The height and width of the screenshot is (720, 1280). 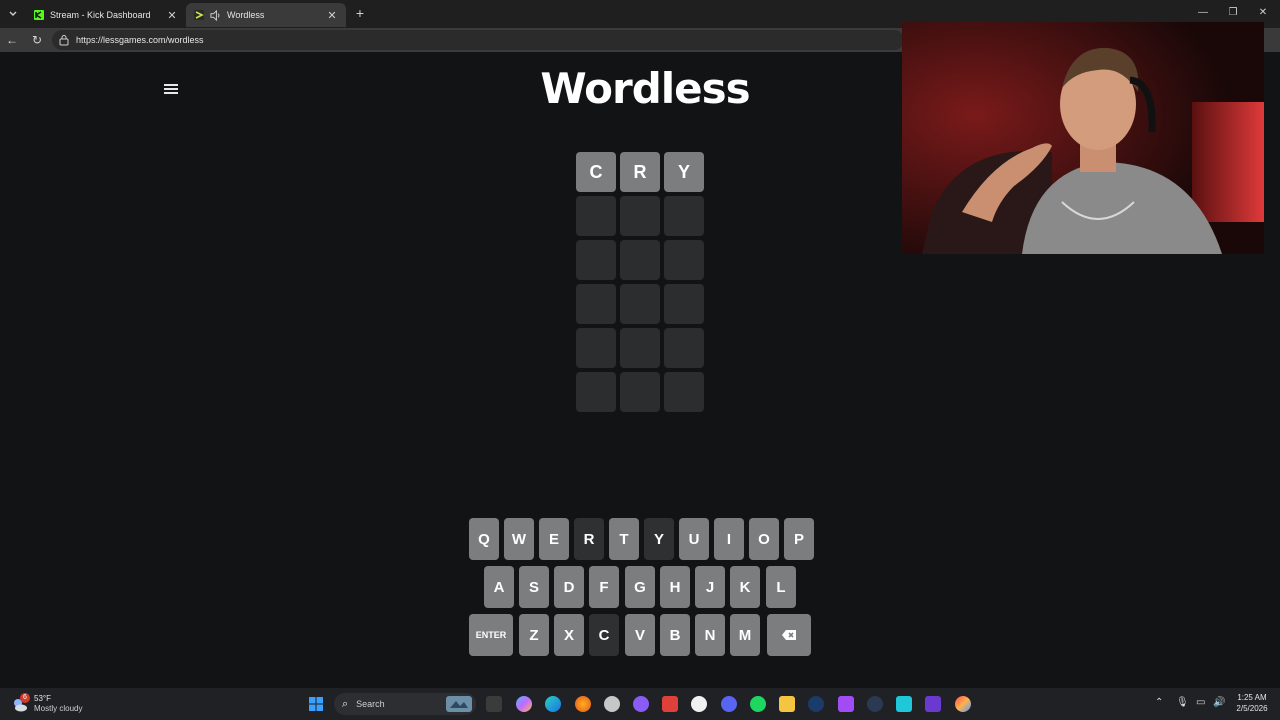 What do you see at coordinates (39, 15) in the screenshot?
I see `kick-logo-icon` at bounding box center [39, 15].